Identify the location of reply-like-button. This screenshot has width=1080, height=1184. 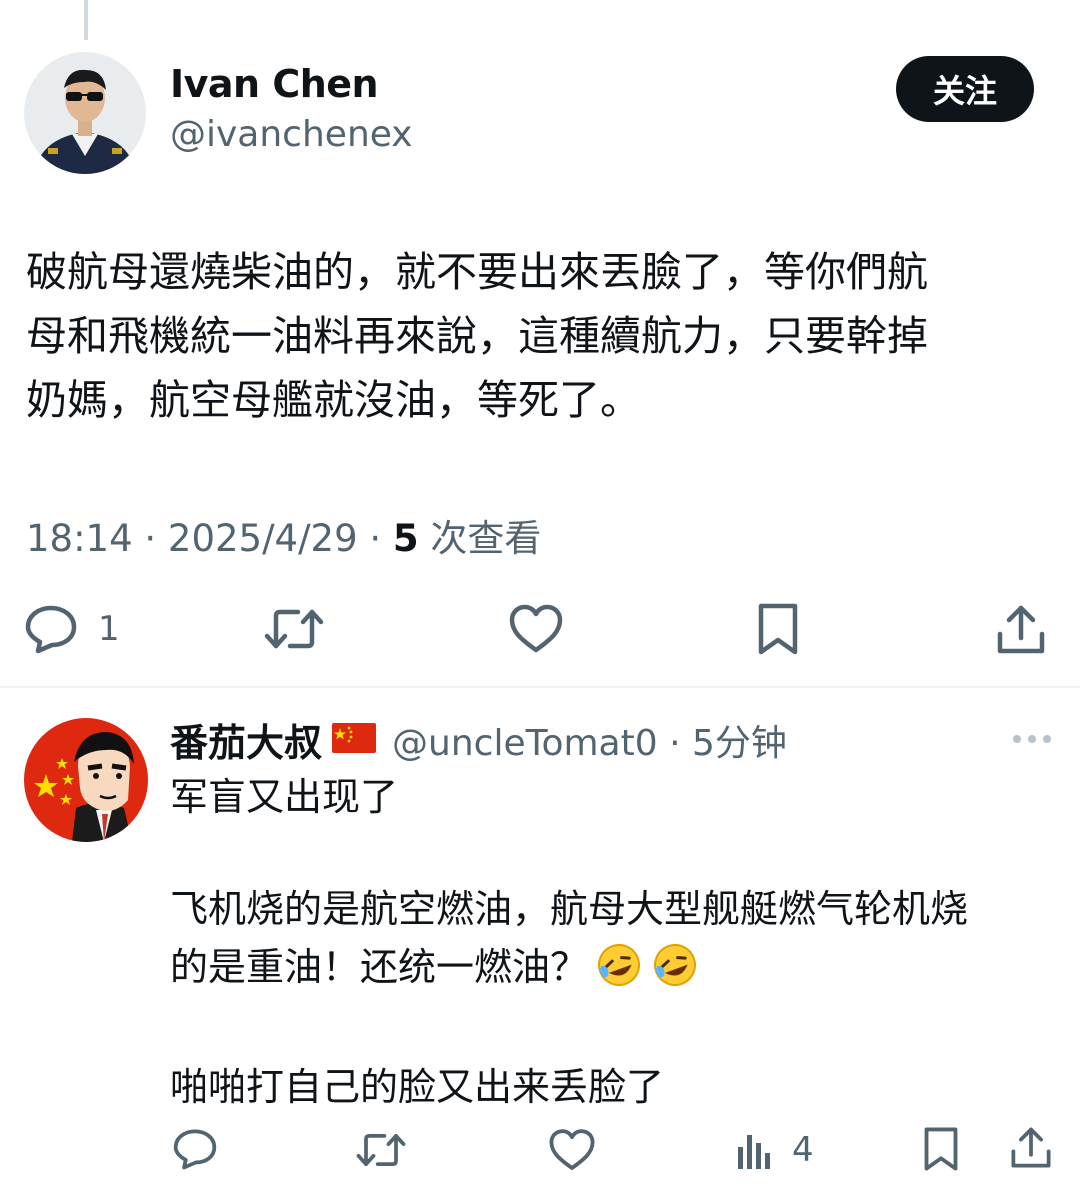
(572, 1150).